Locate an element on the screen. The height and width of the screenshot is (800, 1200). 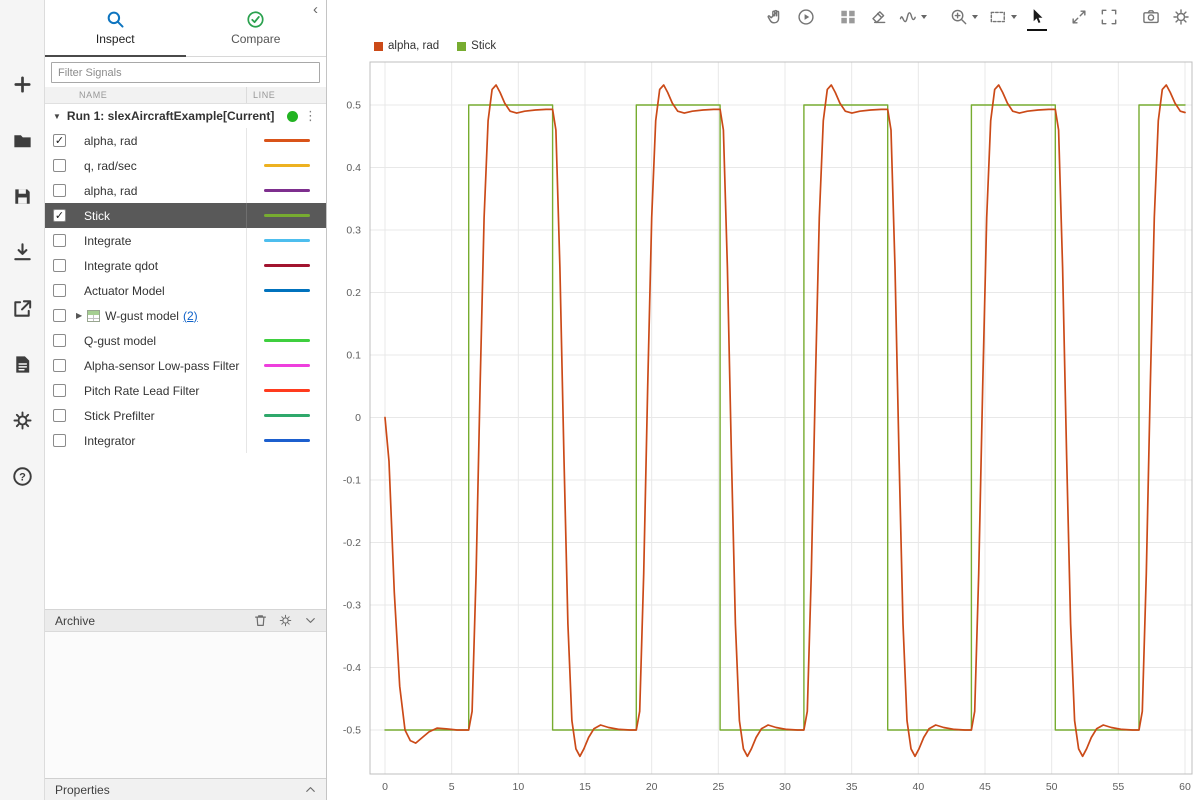
signal-row: Pitch Rate Lead Filter is located at coordinates (185, 390).